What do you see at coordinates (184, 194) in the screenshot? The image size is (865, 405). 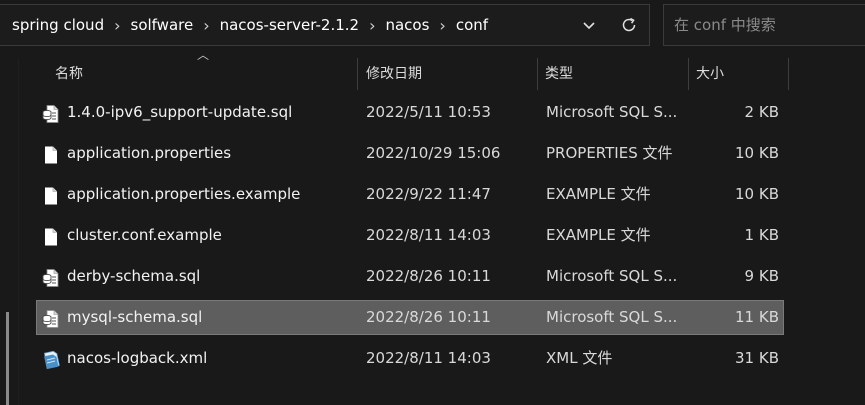 I see `file-name: application.properties.example` at bounding box center [184, 194].